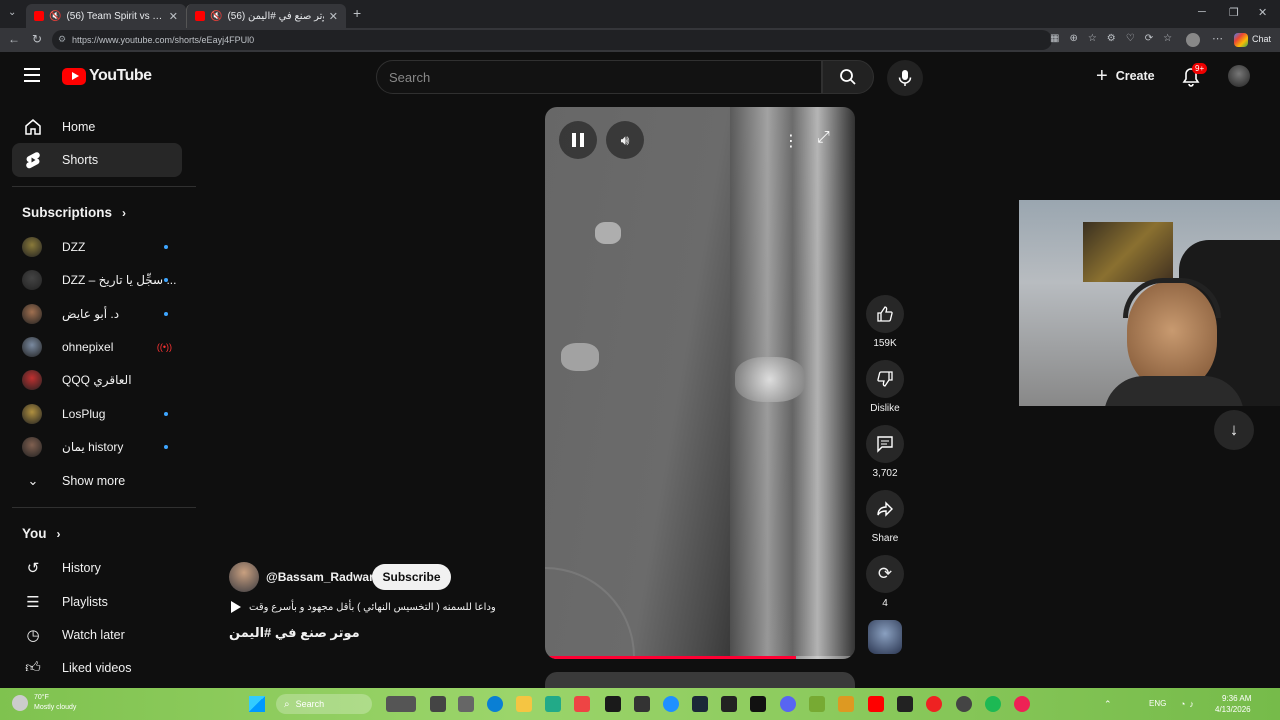  What do you see at coordinates (1234, 430) in the screenshot?
I see `next-short-button: ↓` at bounding box center [1234, 430].